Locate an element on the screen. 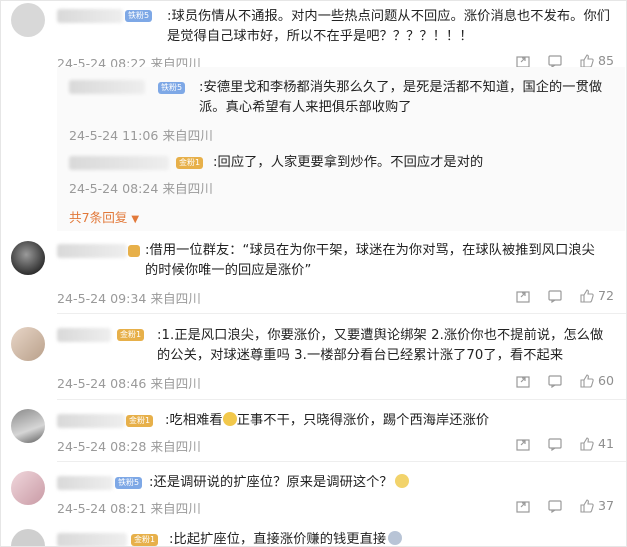 This screenshot has height=547, width=627. comment-text: :比起扩座位，直接涨价赚的钱更直接 is located at coordinates (389, 538).